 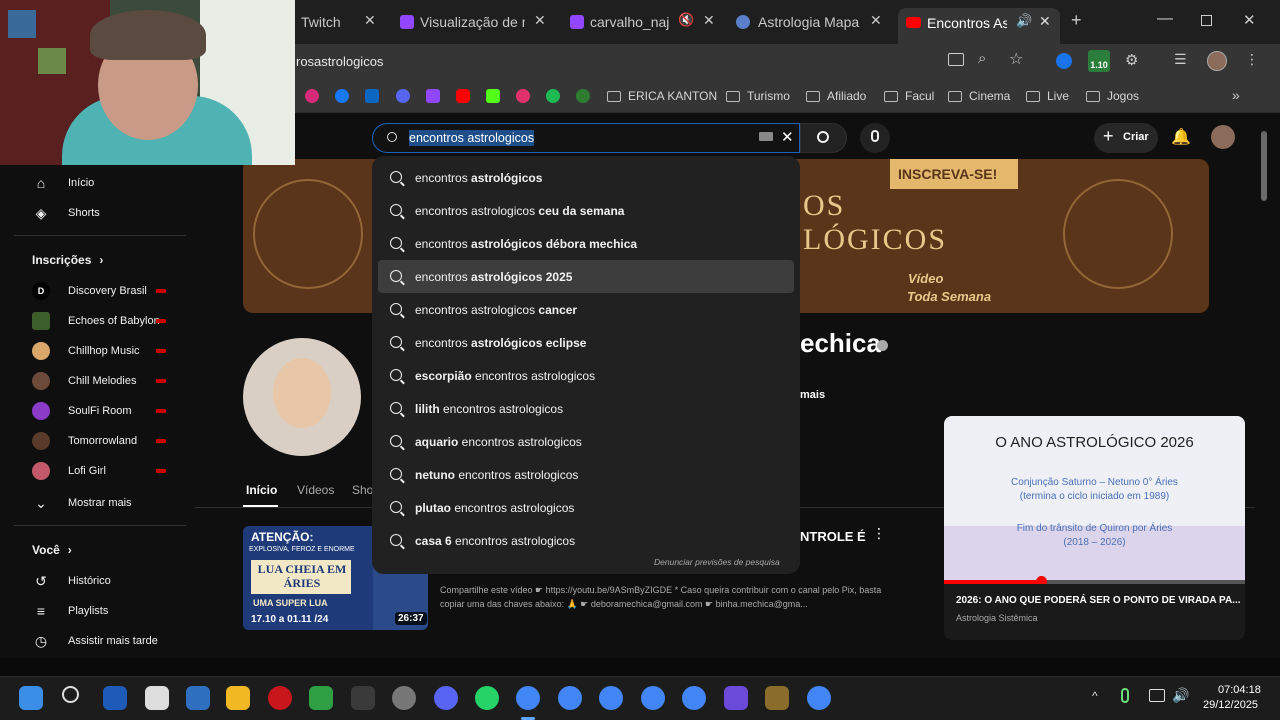 What do you see at coordinates (99, 441) in the screenshot?
I see `subscription-tomorrowland: Tomorrowland` at bounding box center [99, 441].